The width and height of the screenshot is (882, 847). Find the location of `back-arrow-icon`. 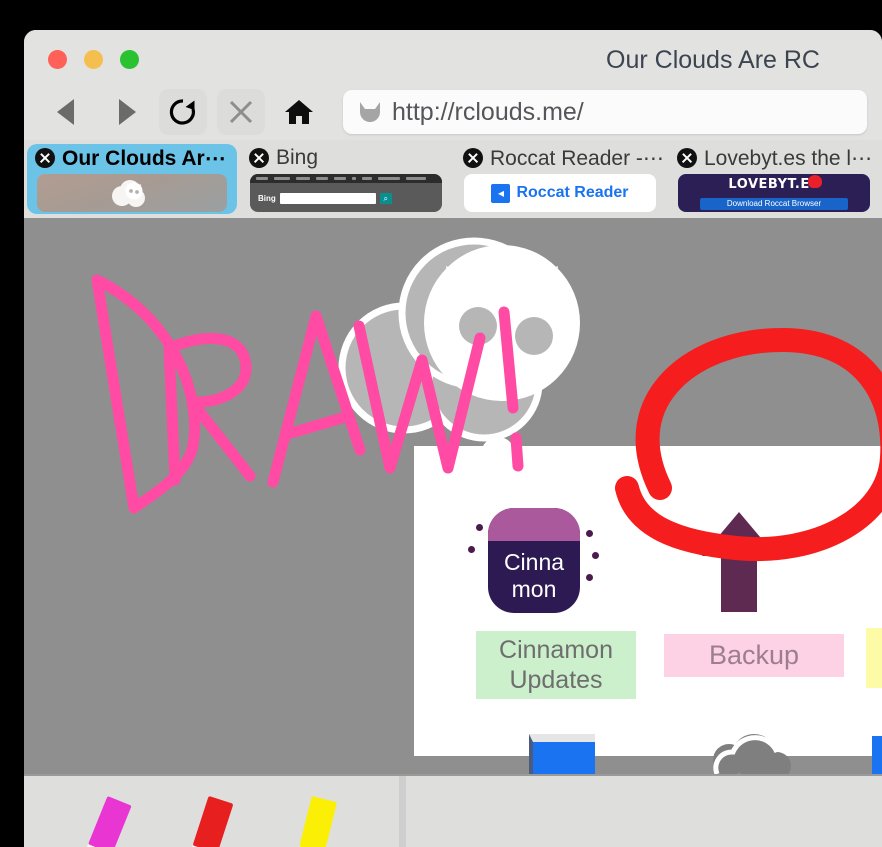

back-arrow-icon is located at coordinates (65, 112).